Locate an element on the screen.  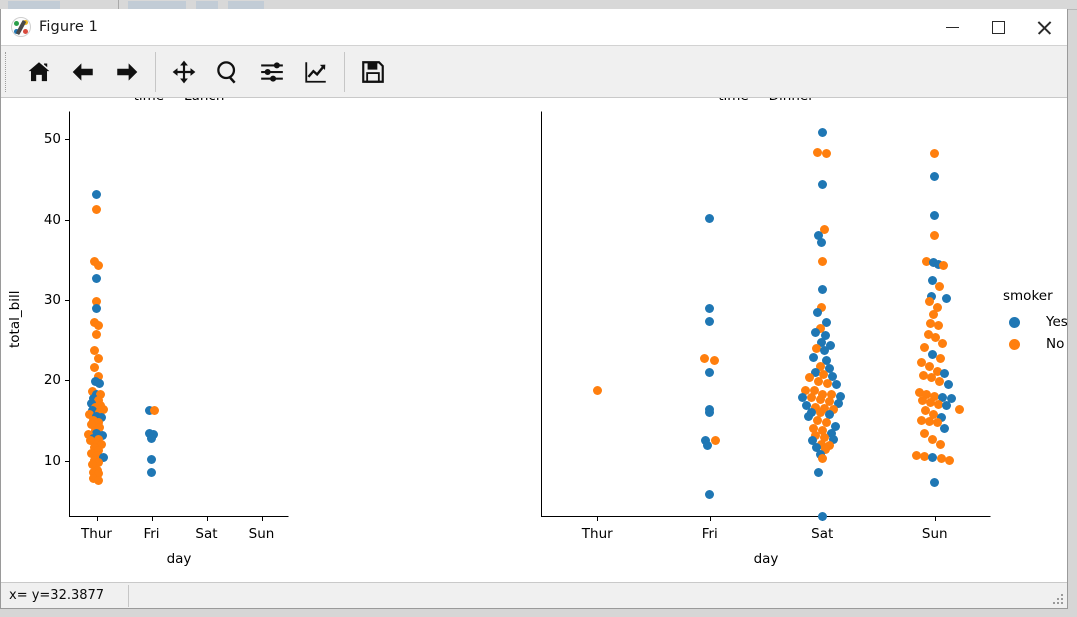
legend-entry-no: No is located at coordinates (1034, 344).